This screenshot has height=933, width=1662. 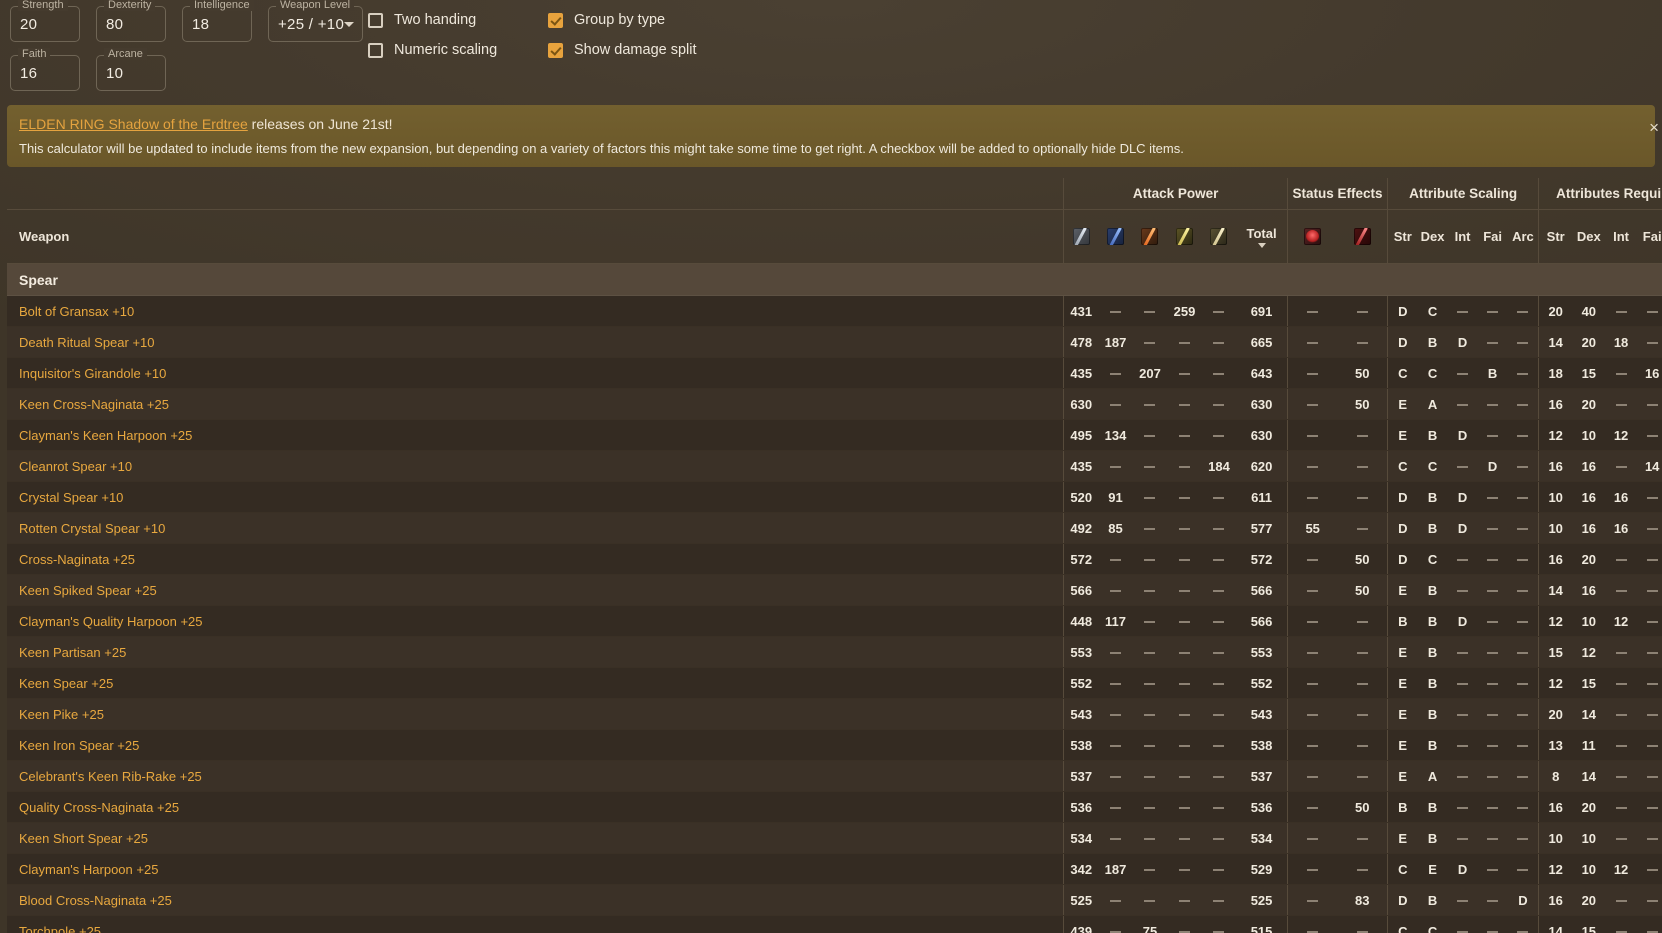 I want to click on weapon-name-cell: Cross-Naginata +25, so click(x=535, y=559).